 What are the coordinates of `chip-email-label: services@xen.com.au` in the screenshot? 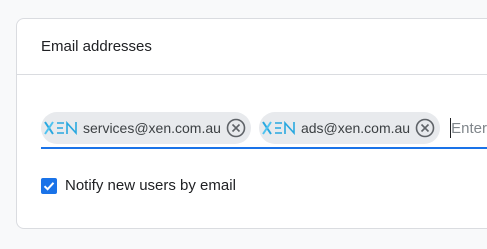 It's located at (152, 128).